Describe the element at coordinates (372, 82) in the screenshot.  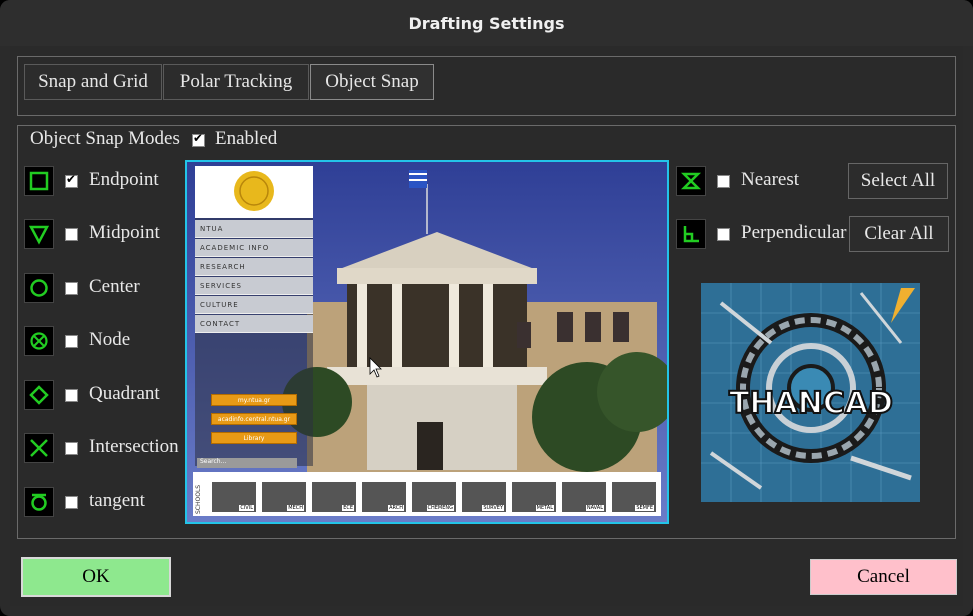
I see `tab-object-snap: Object Snap` at that location.